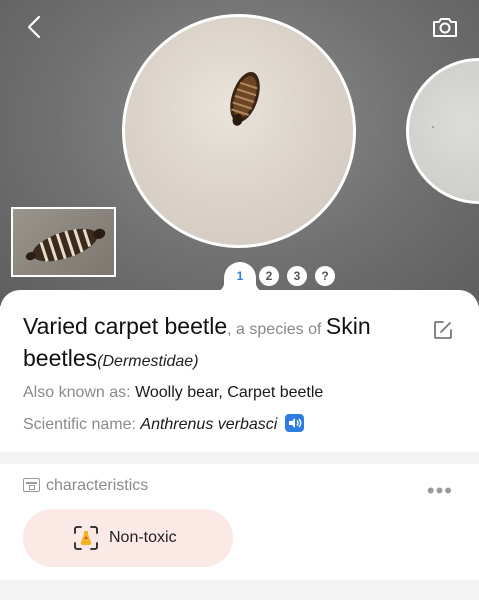 This screenshot has width=479, height=600. I want to click on photo-pager: 1 2 3 ?, so click(239, 277).